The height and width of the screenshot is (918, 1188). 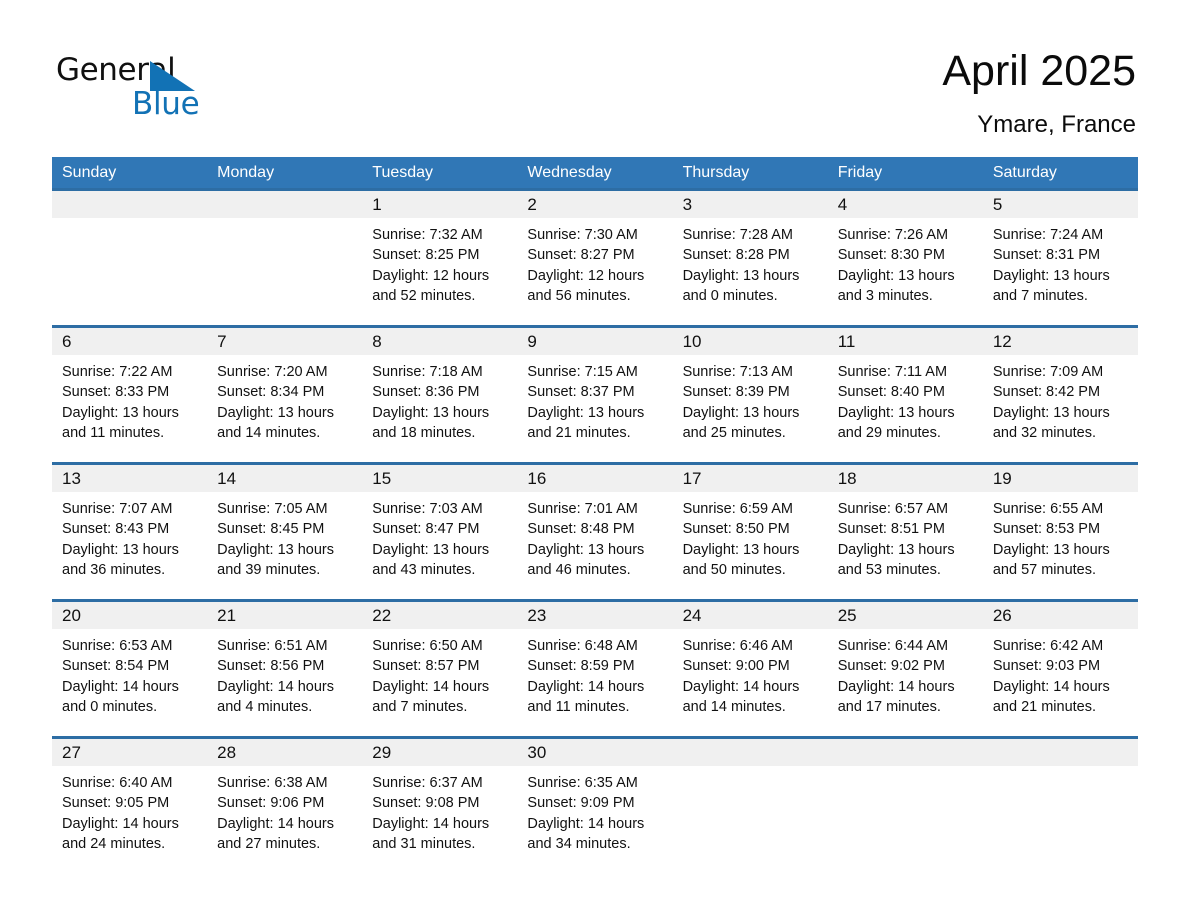 What do you see at coordinates (905, 615) in the screenshot?
I see `day-number: 25` at bounding box center [905, 615].